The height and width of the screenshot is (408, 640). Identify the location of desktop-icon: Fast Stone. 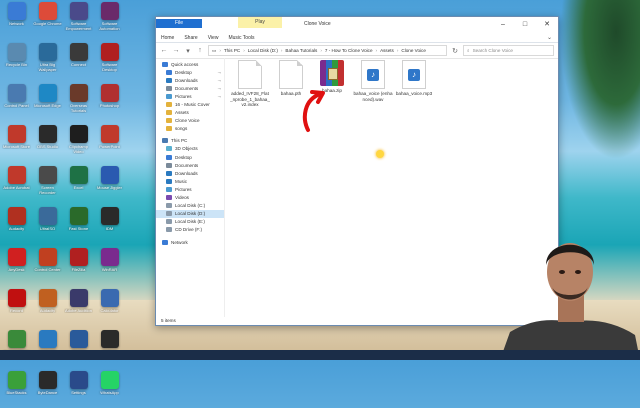
(78, 225).